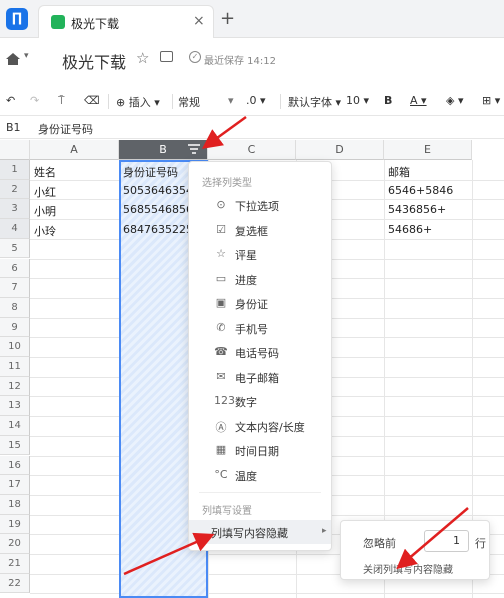  I want to click on row-header: 19, so click(15, 524).